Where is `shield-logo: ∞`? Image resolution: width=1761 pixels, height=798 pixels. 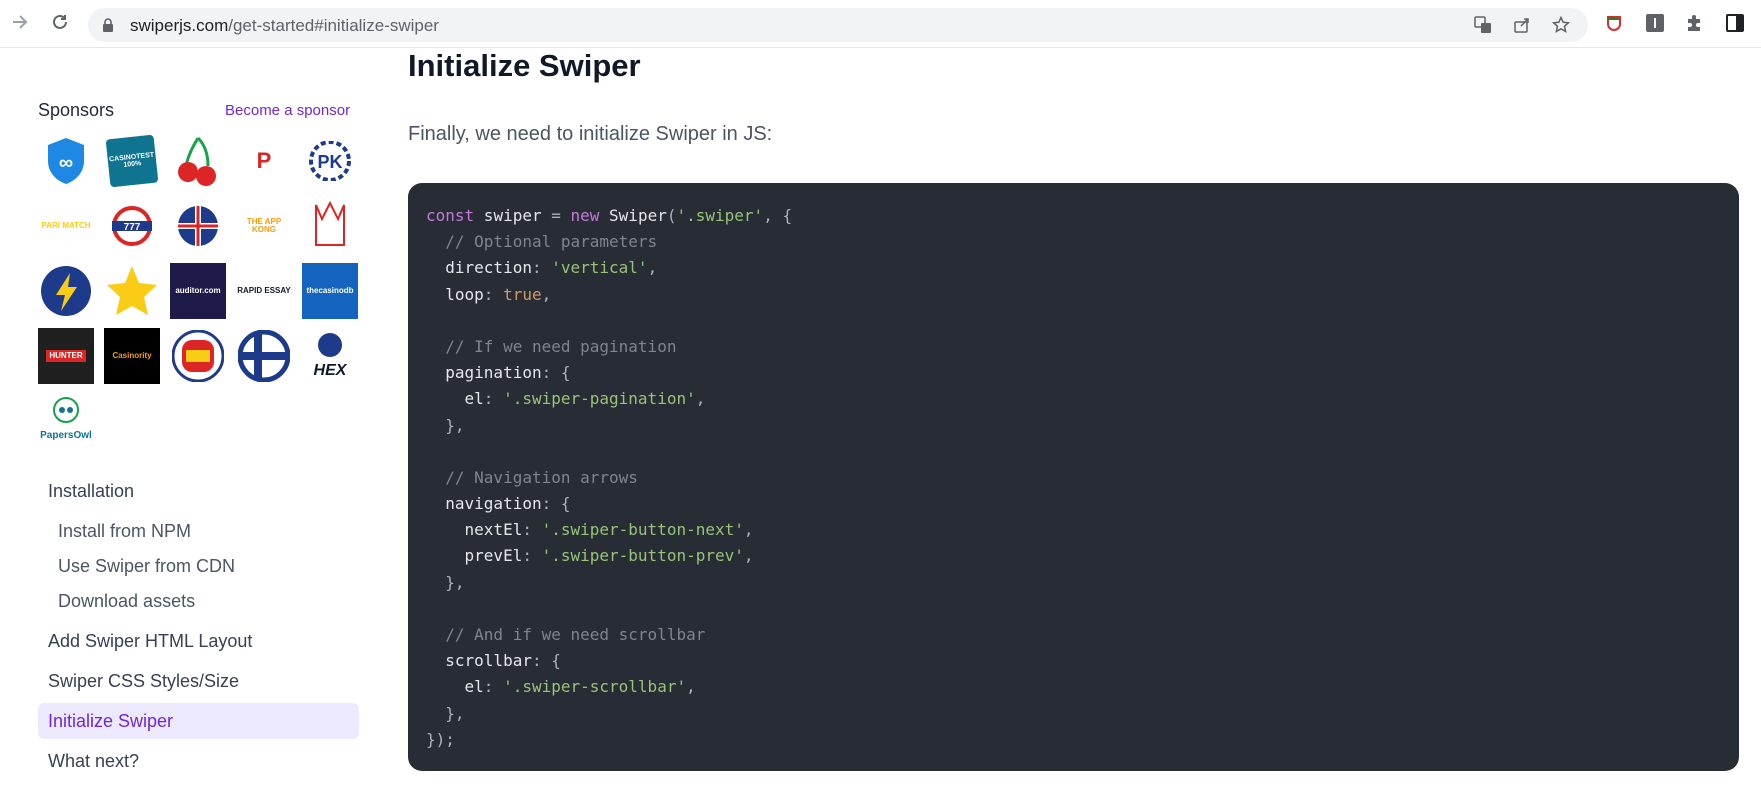 shield-logo: ∞ is located at coordinates (66, 161).